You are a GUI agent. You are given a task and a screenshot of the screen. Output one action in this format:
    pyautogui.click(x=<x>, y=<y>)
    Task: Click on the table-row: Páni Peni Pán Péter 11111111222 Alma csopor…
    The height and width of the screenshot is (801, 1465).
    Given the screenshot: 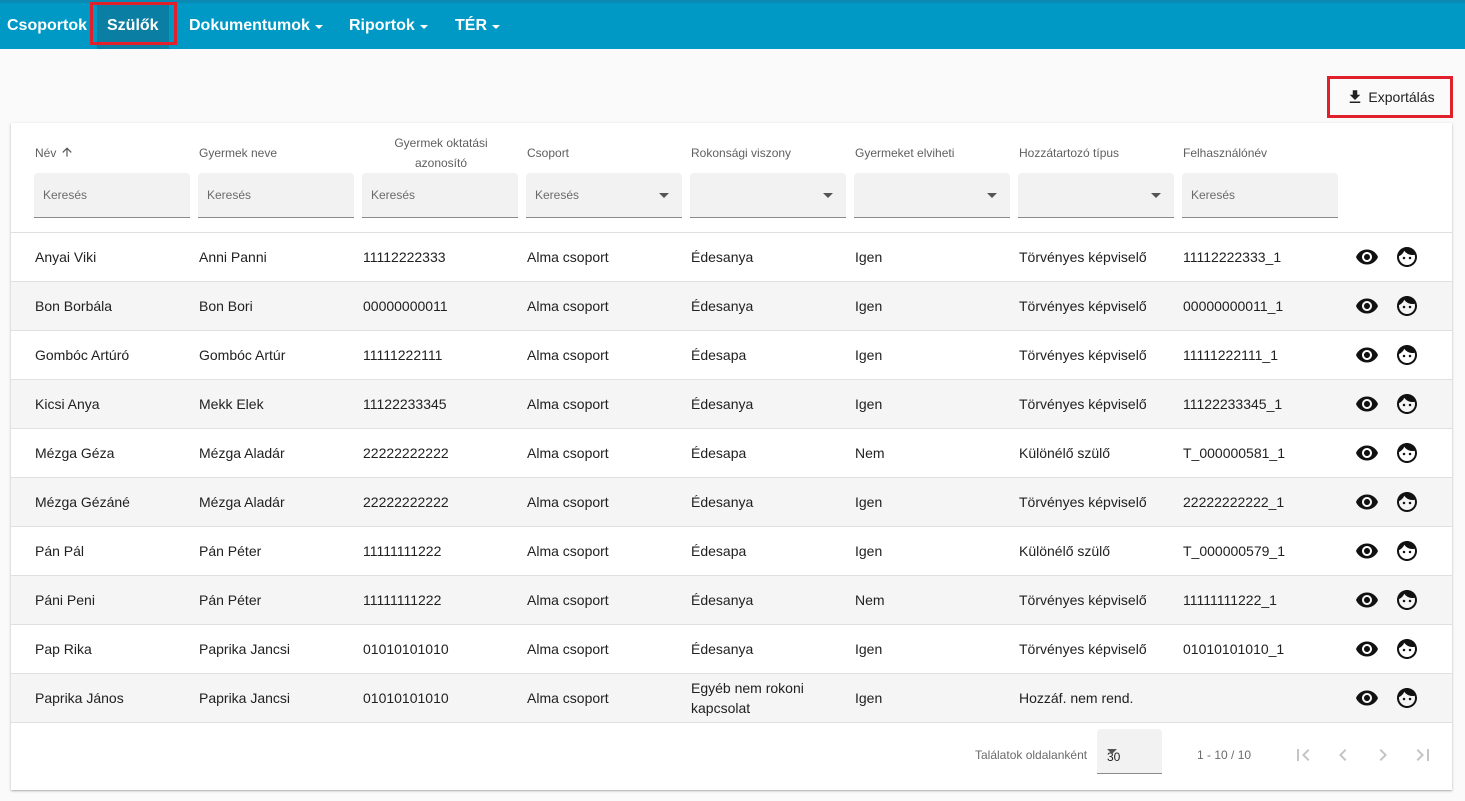 What is the action you would take?
    pyautogui.click(x=731, y=600)
    